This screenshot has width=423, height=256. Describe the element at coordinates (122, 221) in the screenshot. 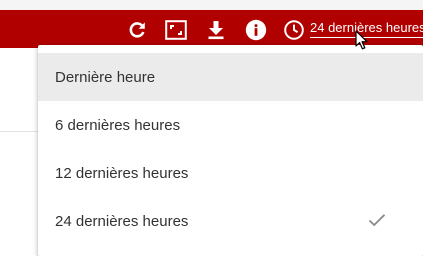

I see `menu-item-label: 24 dernières heures` at that location.